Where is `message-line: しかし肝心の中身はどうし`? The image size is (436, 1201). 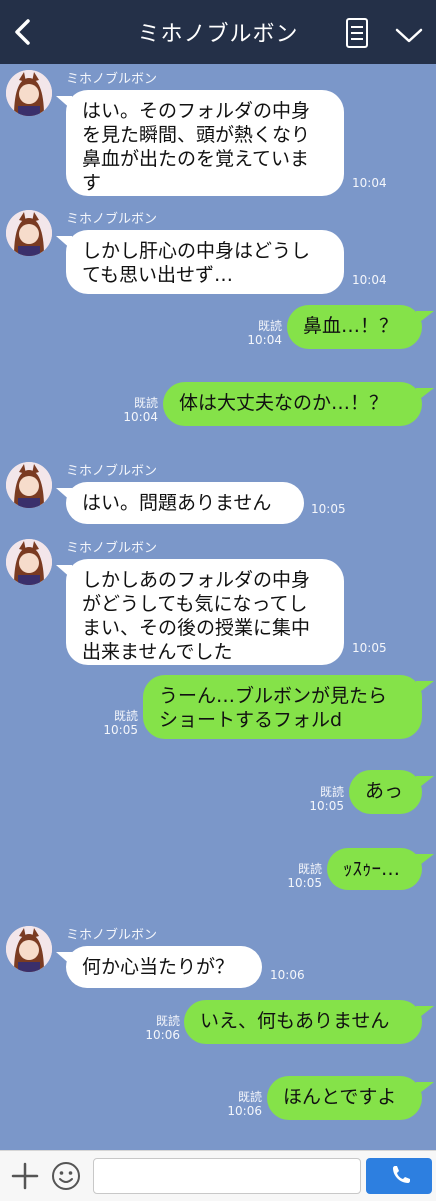
message-line: しかし肝心の中身はどうし is located at coordinates (196, 251).